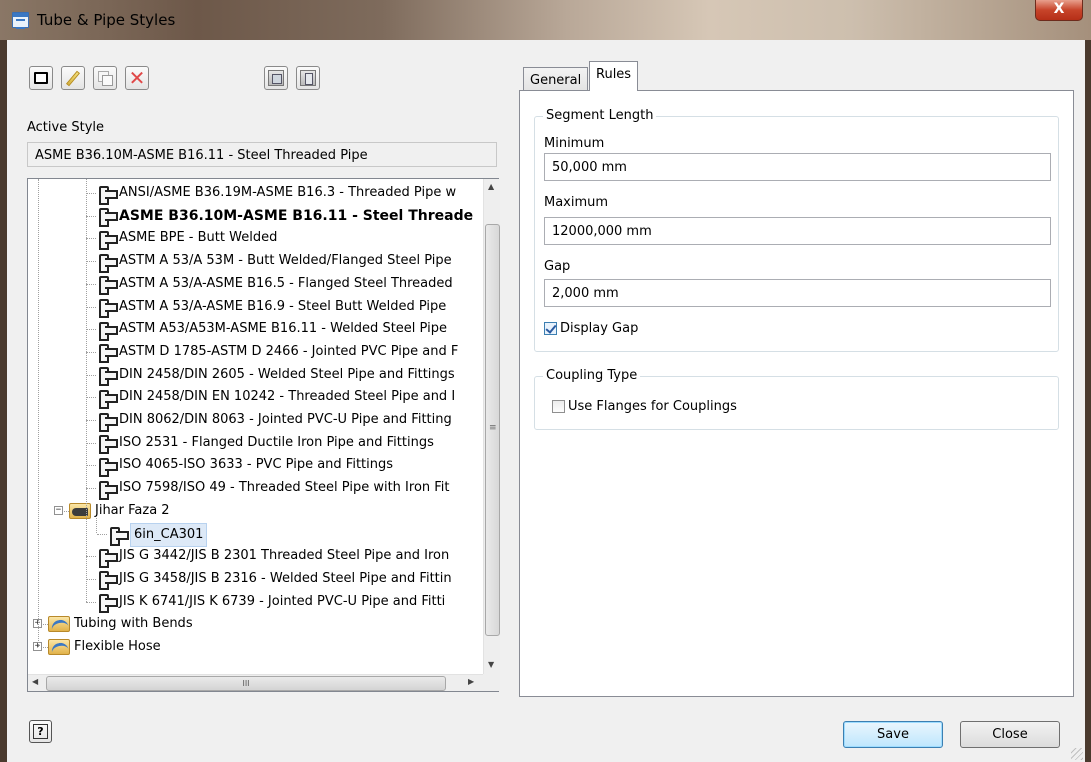  What do you see at coordinates (157, 534) in the screenshot?
I see `tree-item: 6in_CA301` at bounding box center [157, 534].